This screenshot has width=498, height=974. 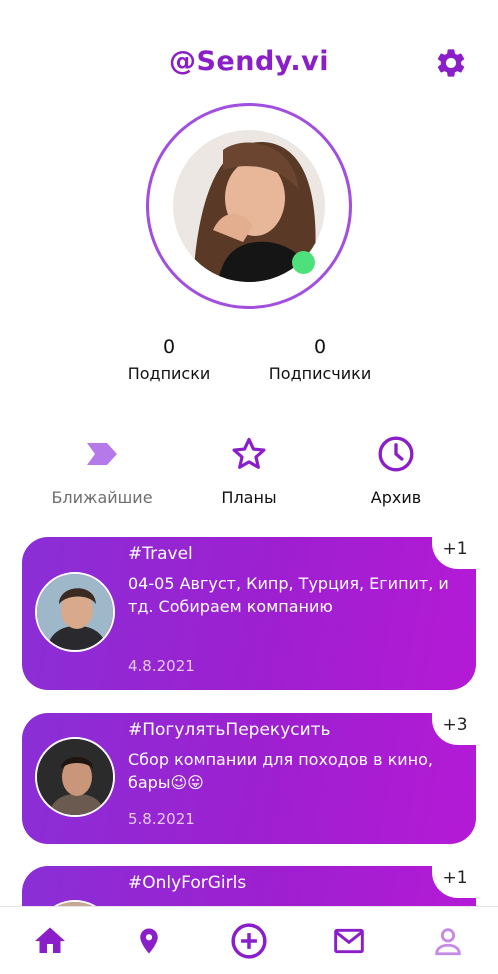 I want to click on mail-icon, so click(x=349, y=941).